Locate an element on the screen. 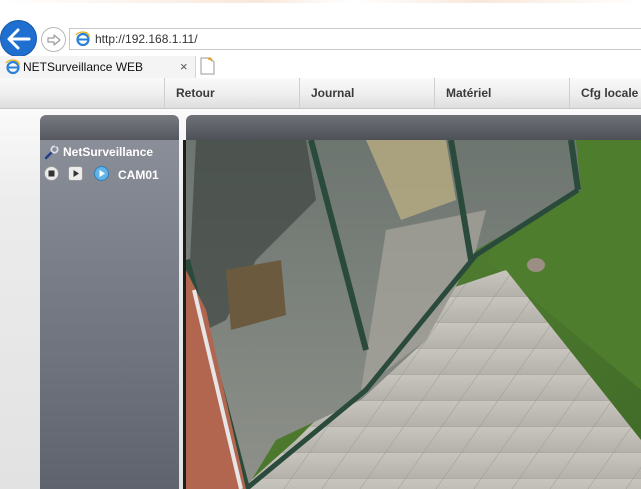 This screenshot has height=489, width=641. url-text: http://192.168.1.11/ is located at coordinates (146, 39).